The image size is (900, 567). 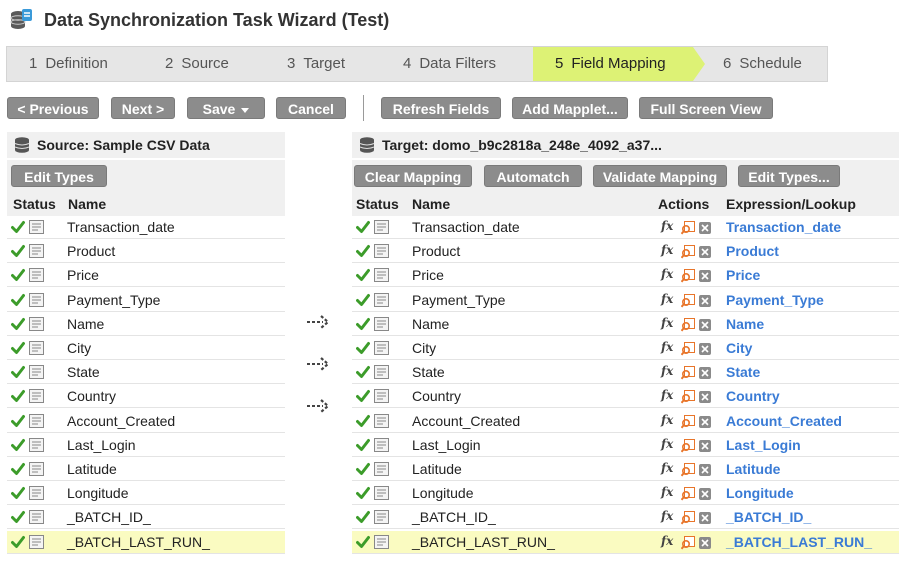 What do you see at coordinates (71, 64) in the screenshot?
I see `step-definition: 1 Definition` at bounding box center [71, 64].